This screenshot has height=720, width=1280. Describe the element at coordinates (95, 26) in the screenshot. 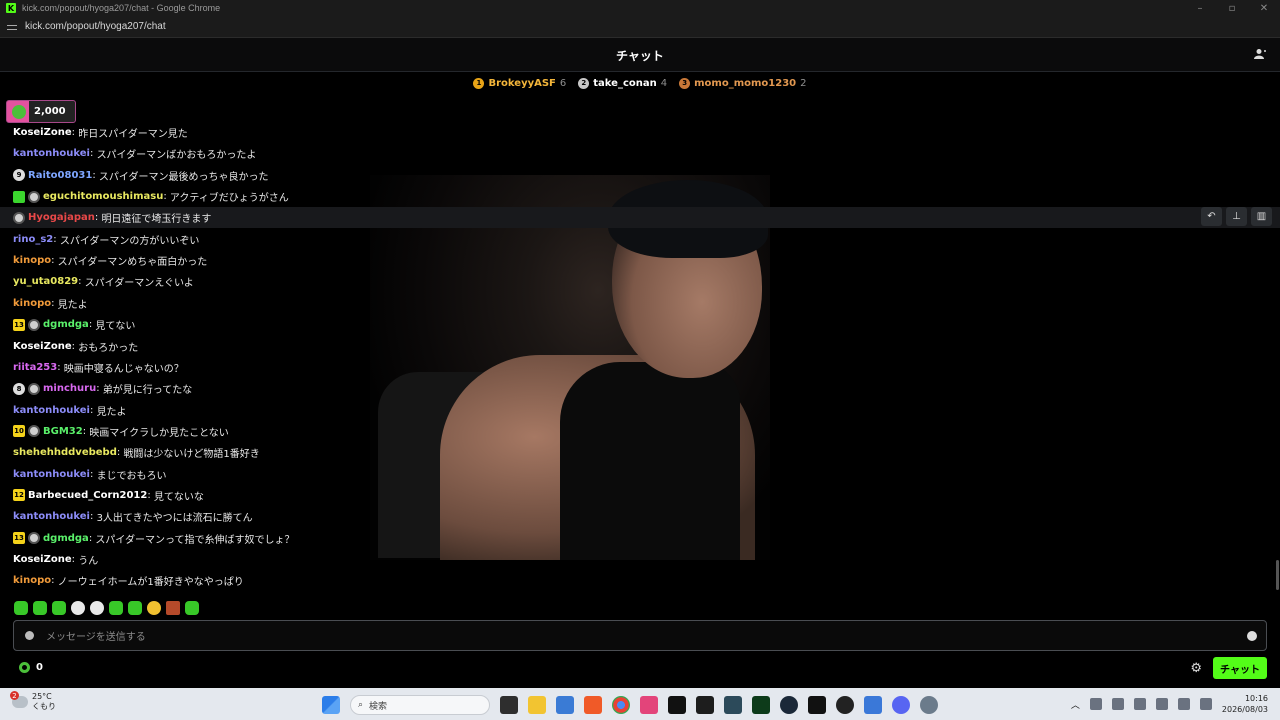

I see `url-text: kick.com/popout/hyoga207/chat` at that location.